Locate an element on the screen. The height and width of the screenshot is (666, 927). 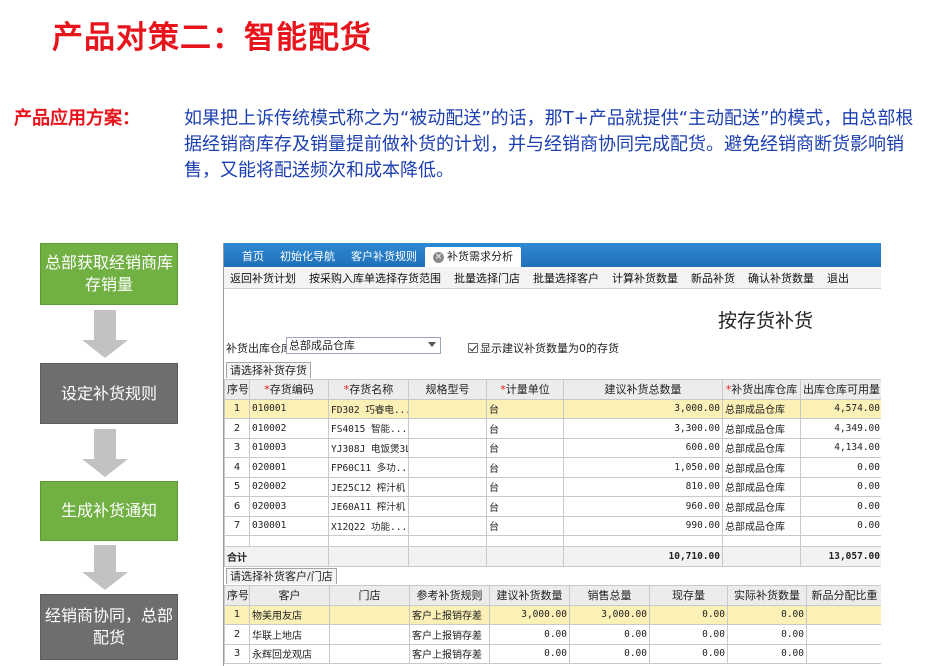
solution-label: 产品应用方案： is located at coordinates (77, 118).